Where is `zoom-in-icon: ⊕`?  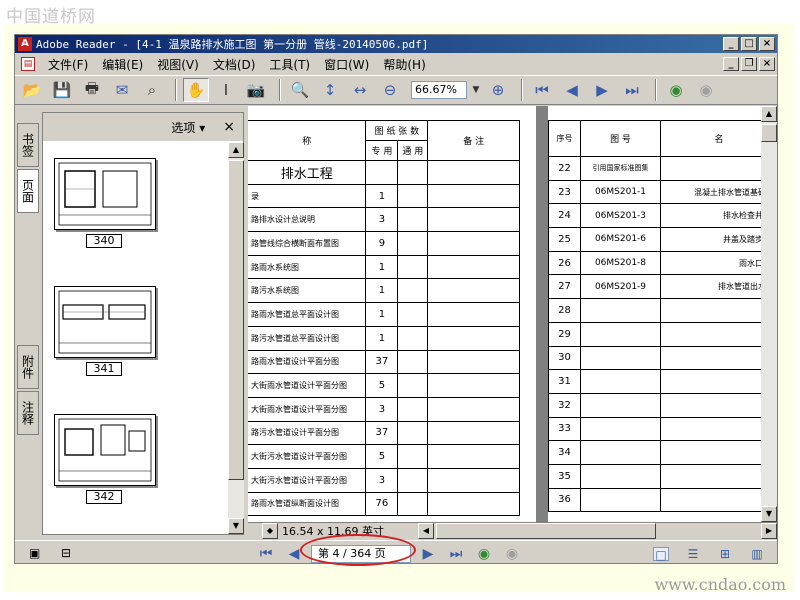 zoom-in-icon: ⊕ is located at coordinates (498, 90).